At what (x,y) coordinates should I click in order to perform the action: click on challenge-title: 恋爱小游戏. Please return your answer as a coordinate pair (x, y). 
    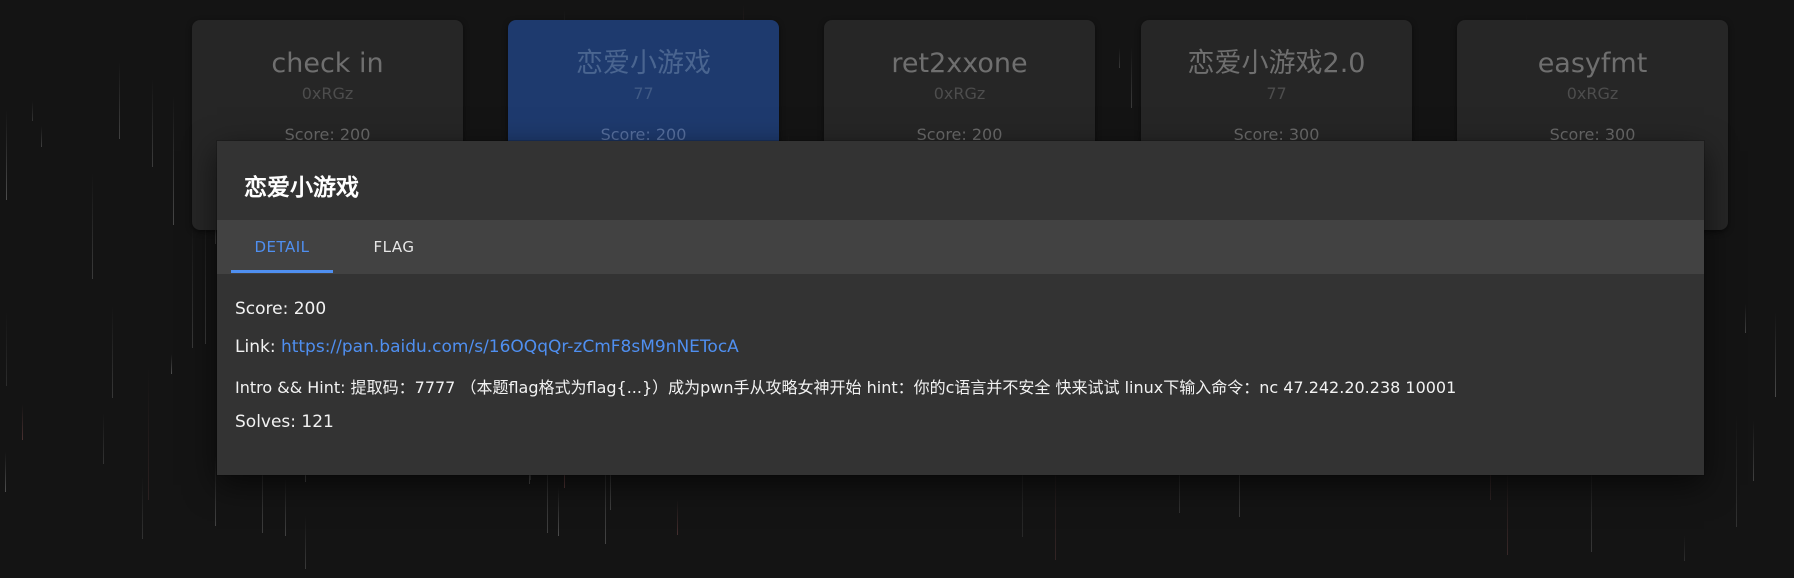
    Looking at the image, I should click on (643, 63).